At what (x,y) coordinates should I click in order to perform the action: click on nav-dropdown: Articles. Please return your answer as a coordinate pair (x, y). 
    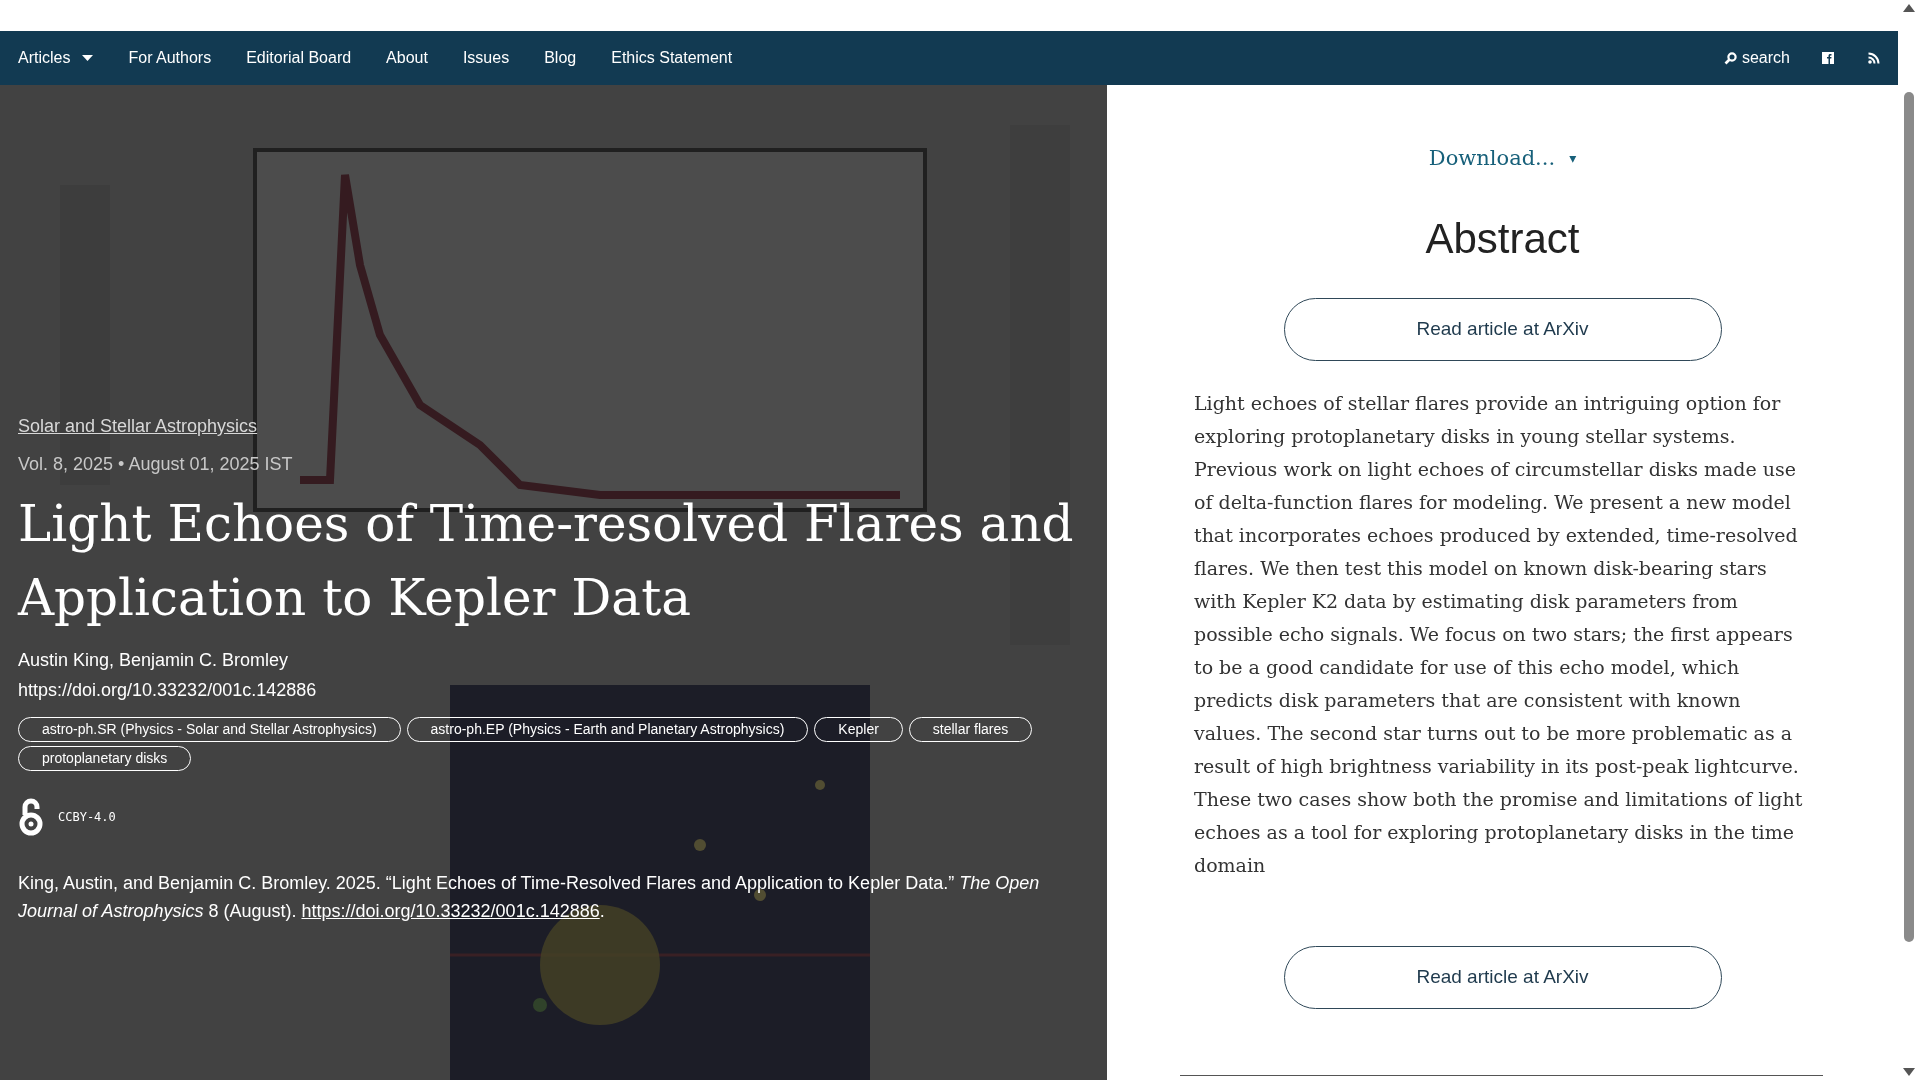
    Looking at the image, I should click on (56, 58).